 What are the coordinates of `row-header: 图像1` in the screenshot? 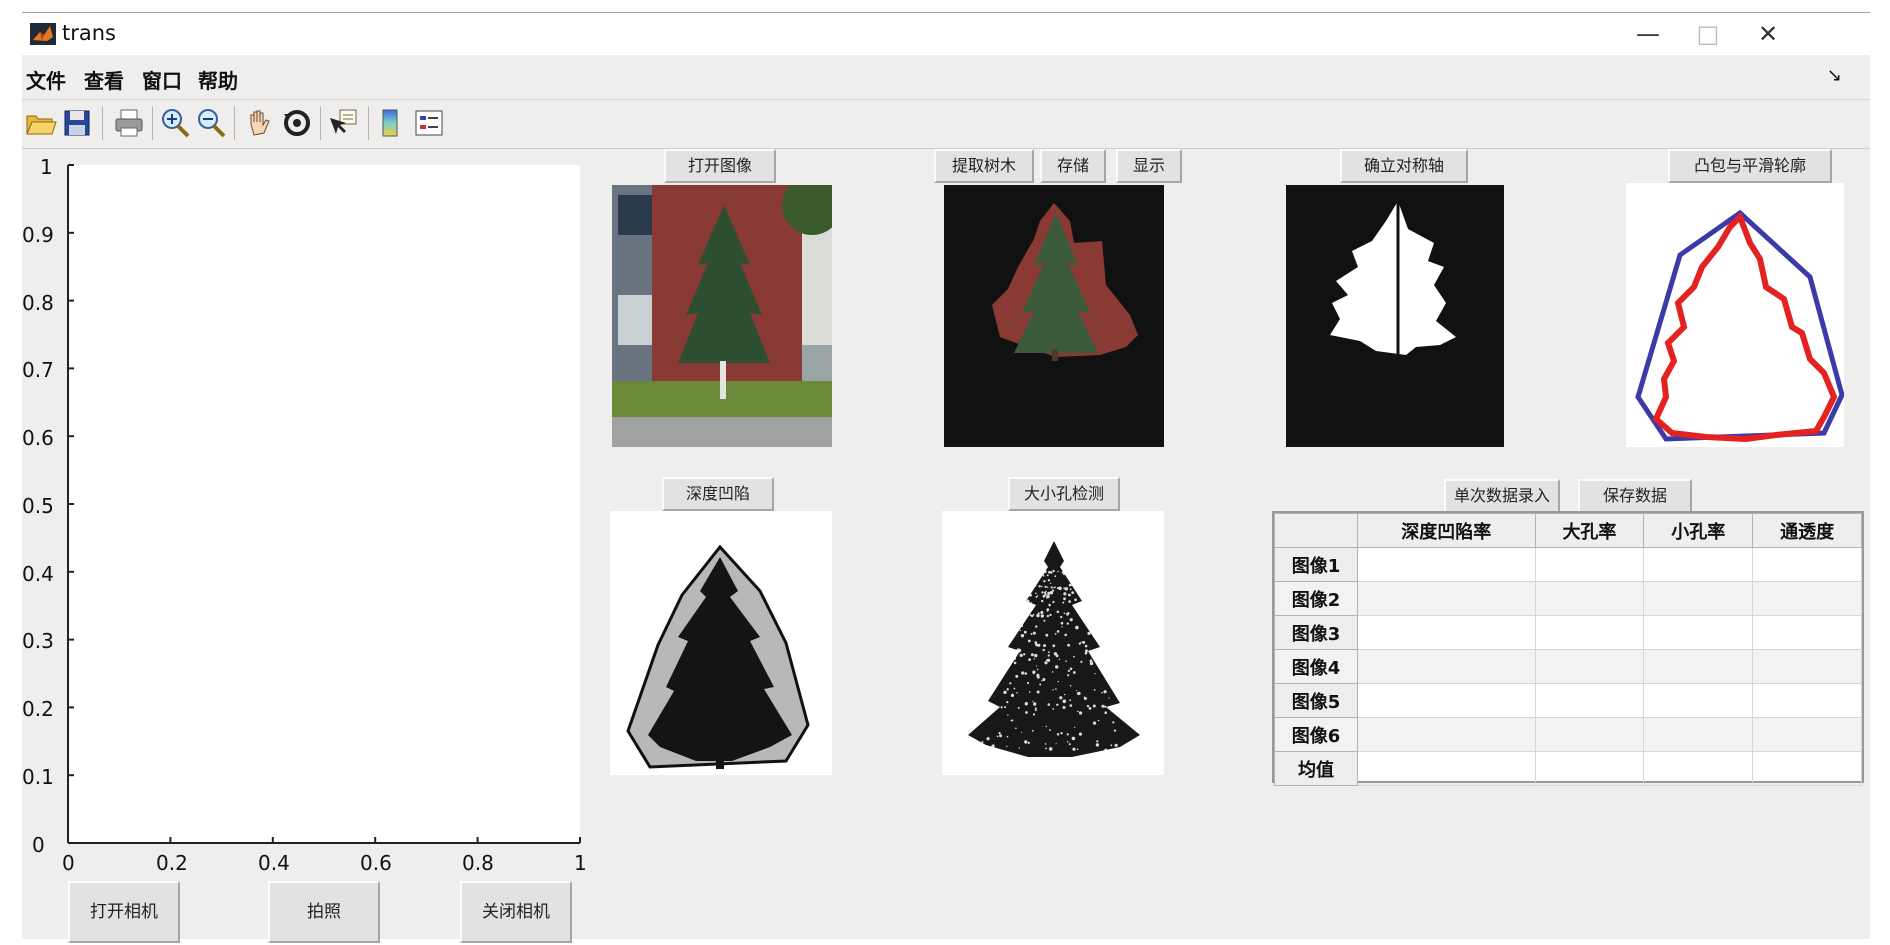 It's located at (1316, 564).